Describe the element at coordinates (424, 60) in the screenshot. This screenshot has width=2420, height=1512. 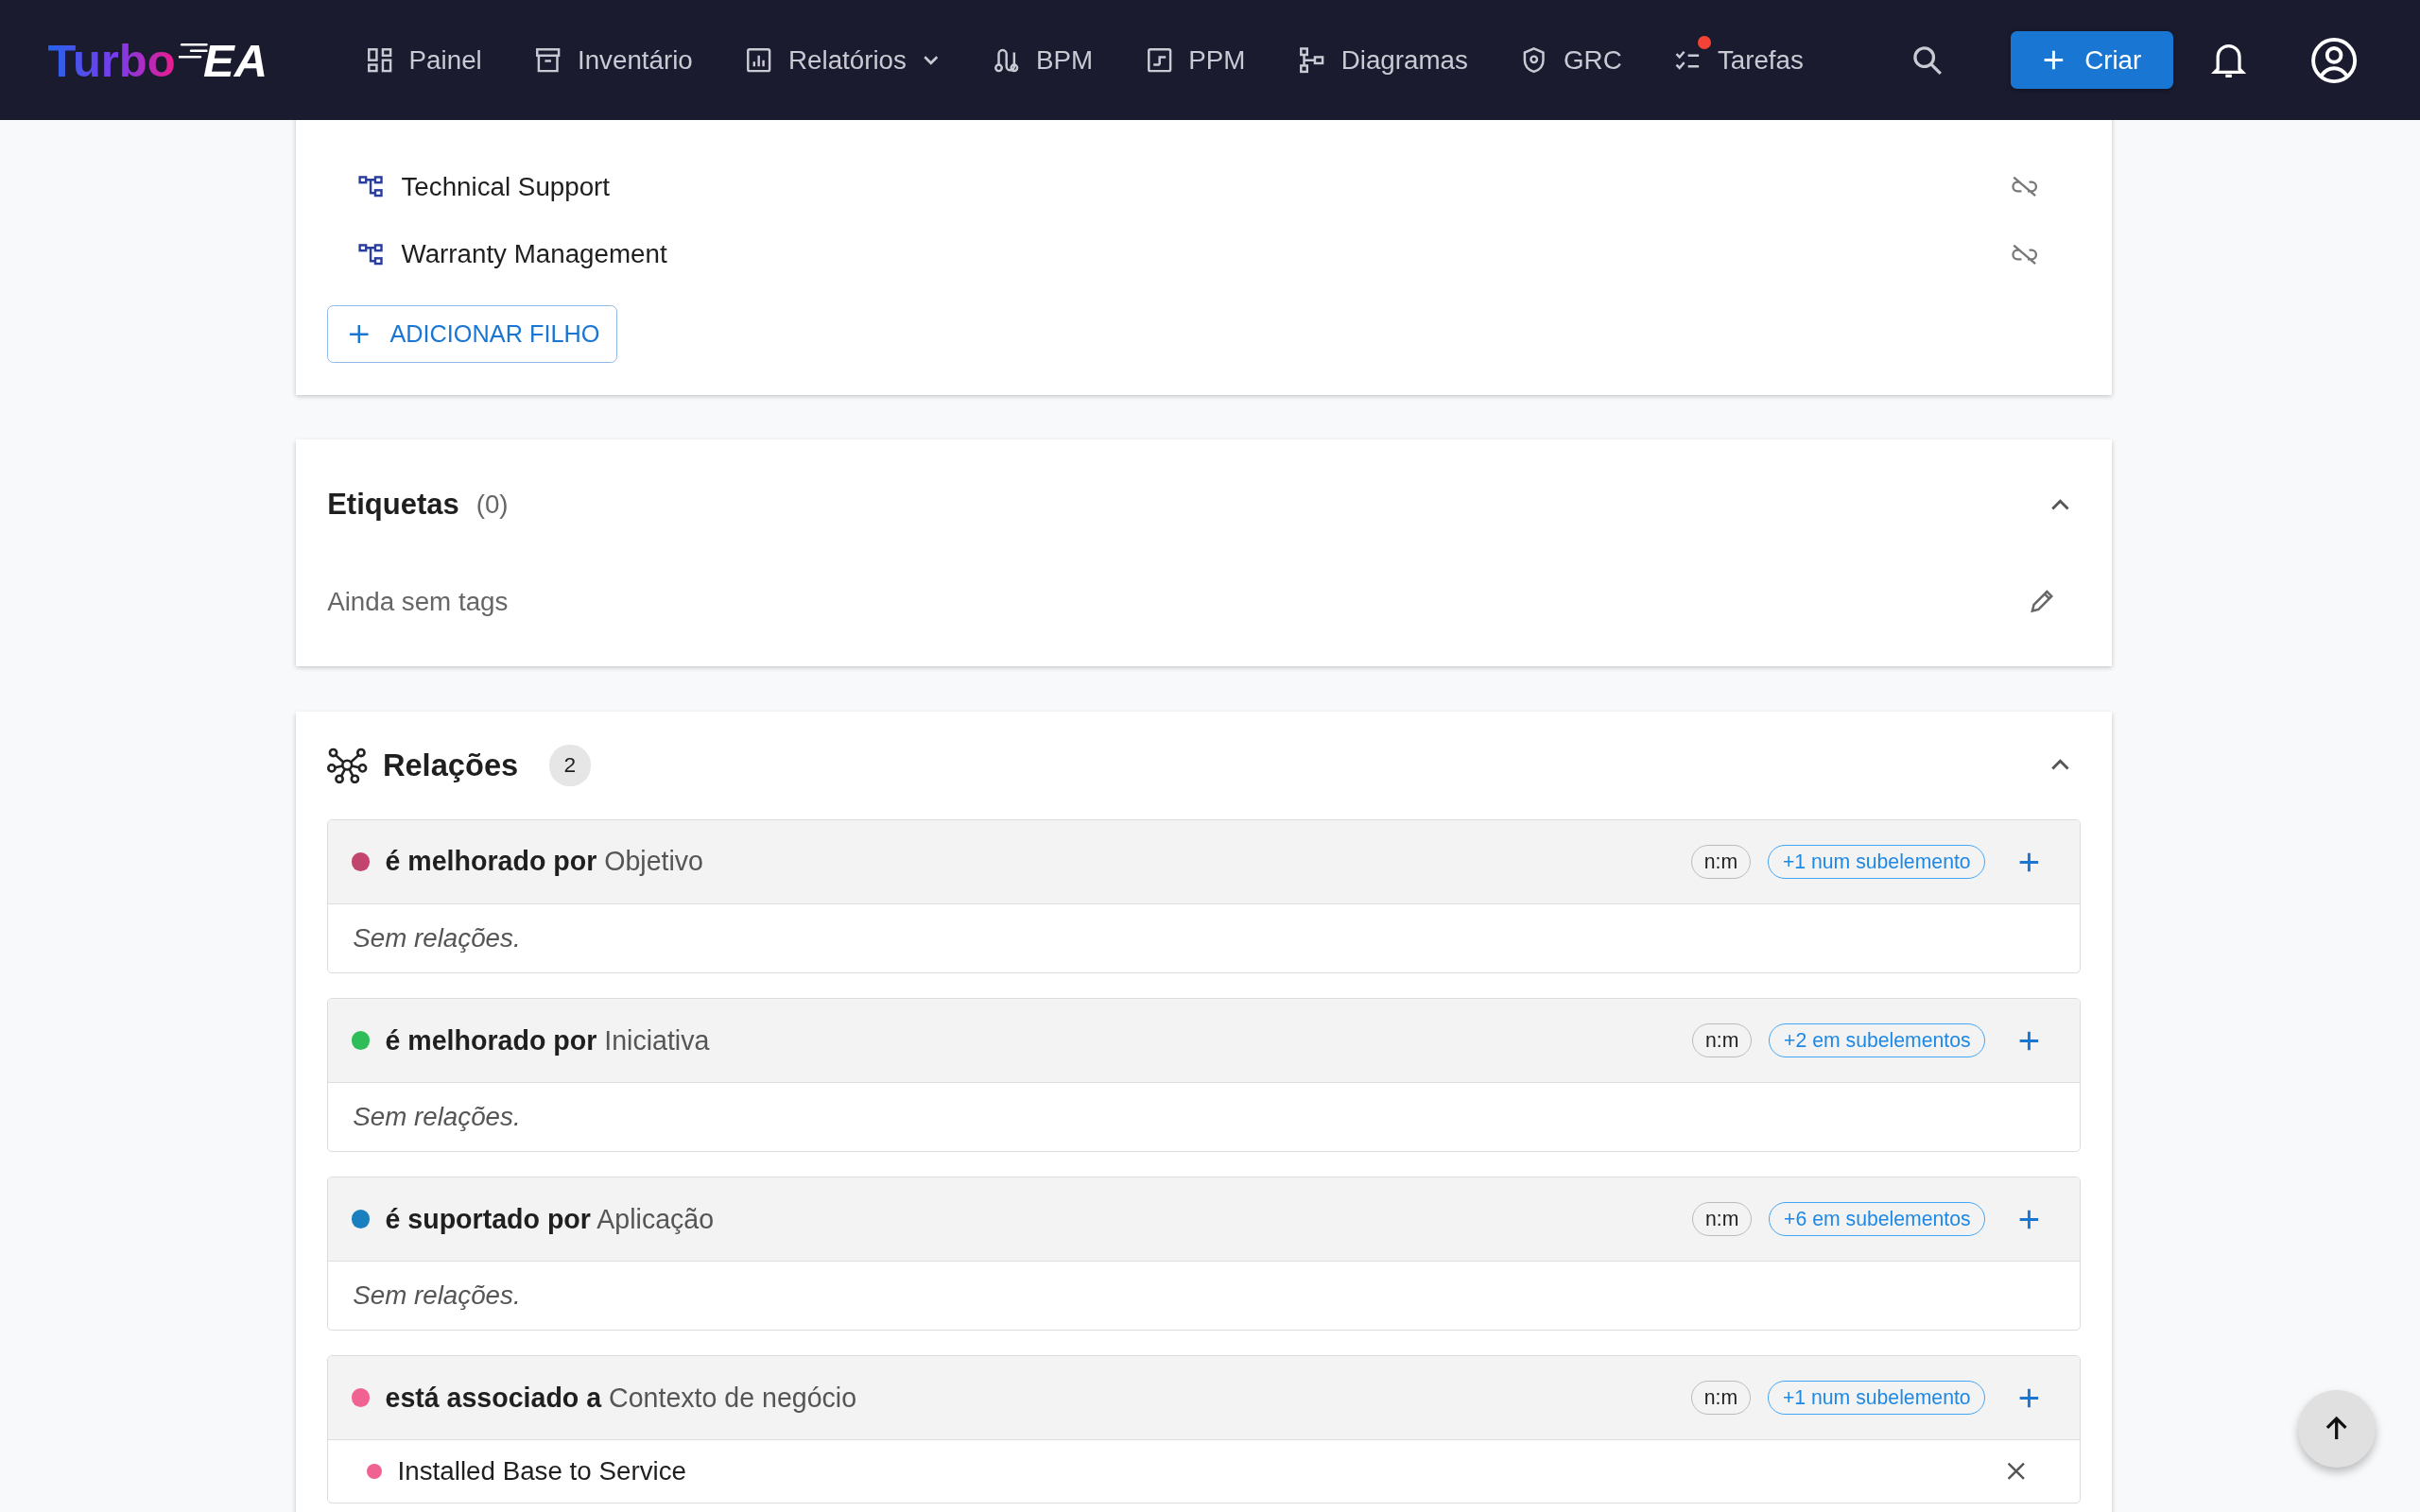
I see `nav-item: Painel` at that location.